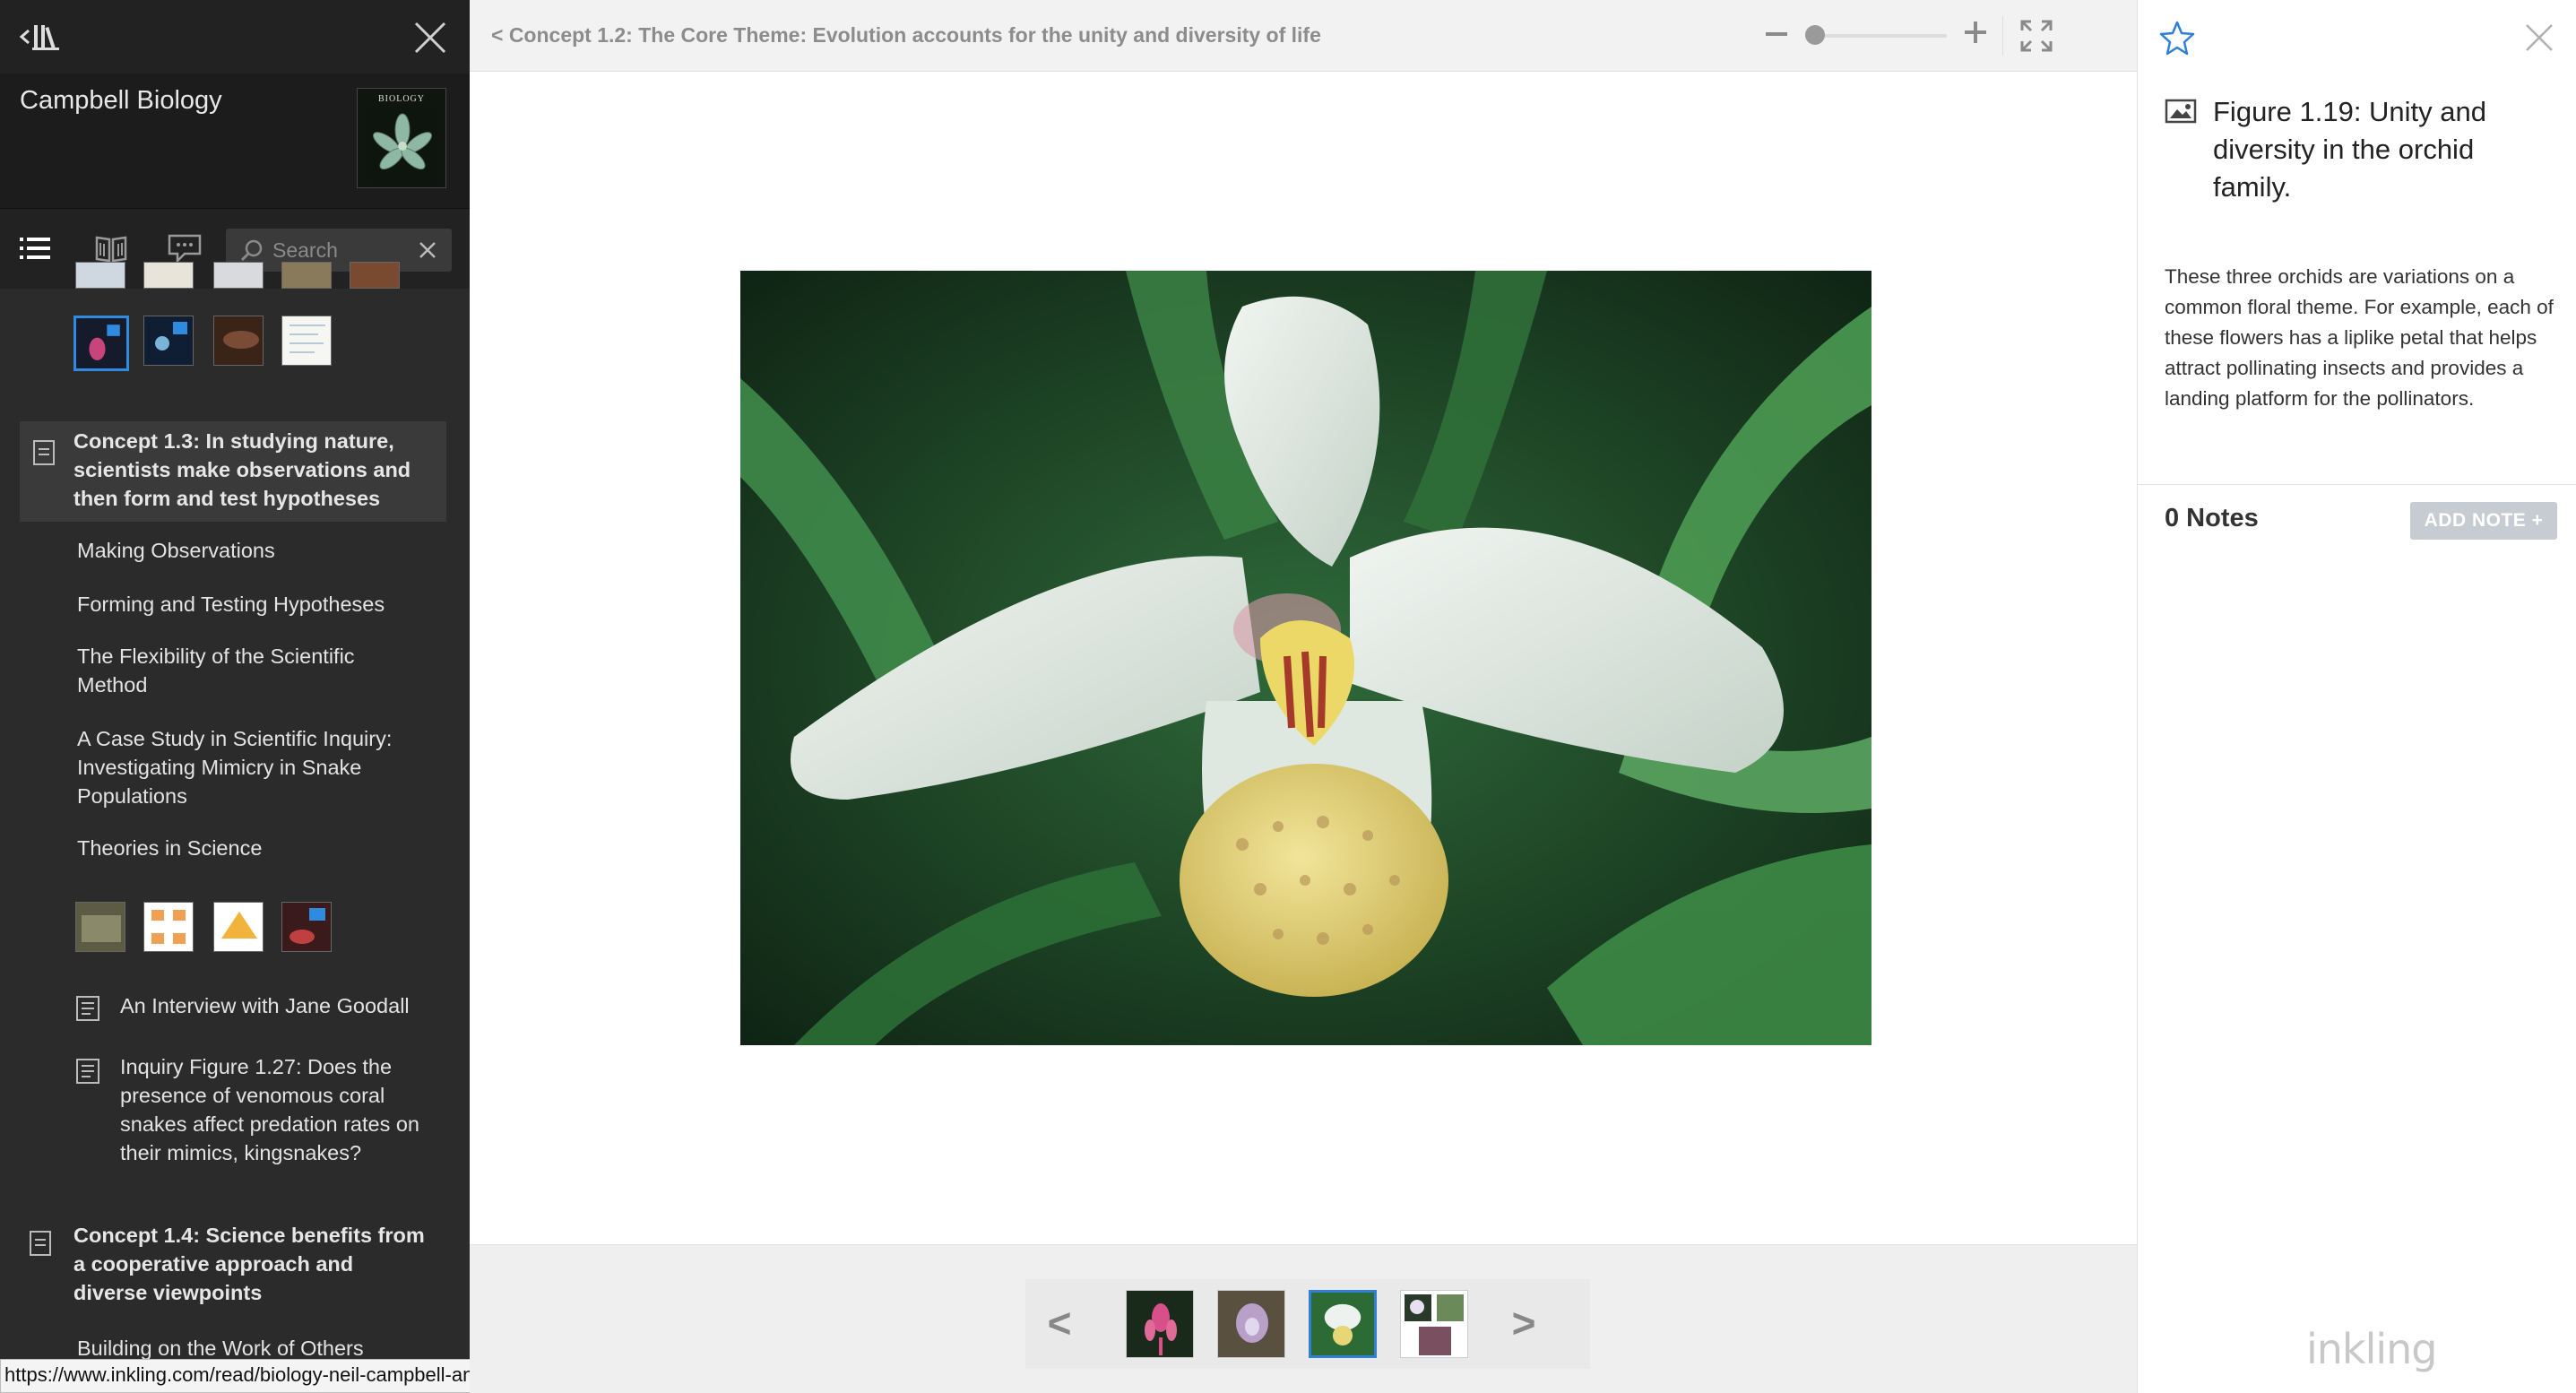 The image size is (2576, 1393). I want to click on toc-list-icon, so click(36, 248).